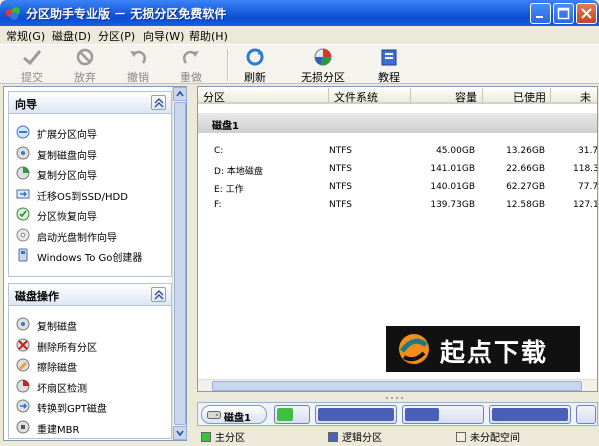 The image size is (599, 446). Describe the element at coordinates (26, 104) in the screenshot. I see `wizard-panel-title: 向导` at that location.